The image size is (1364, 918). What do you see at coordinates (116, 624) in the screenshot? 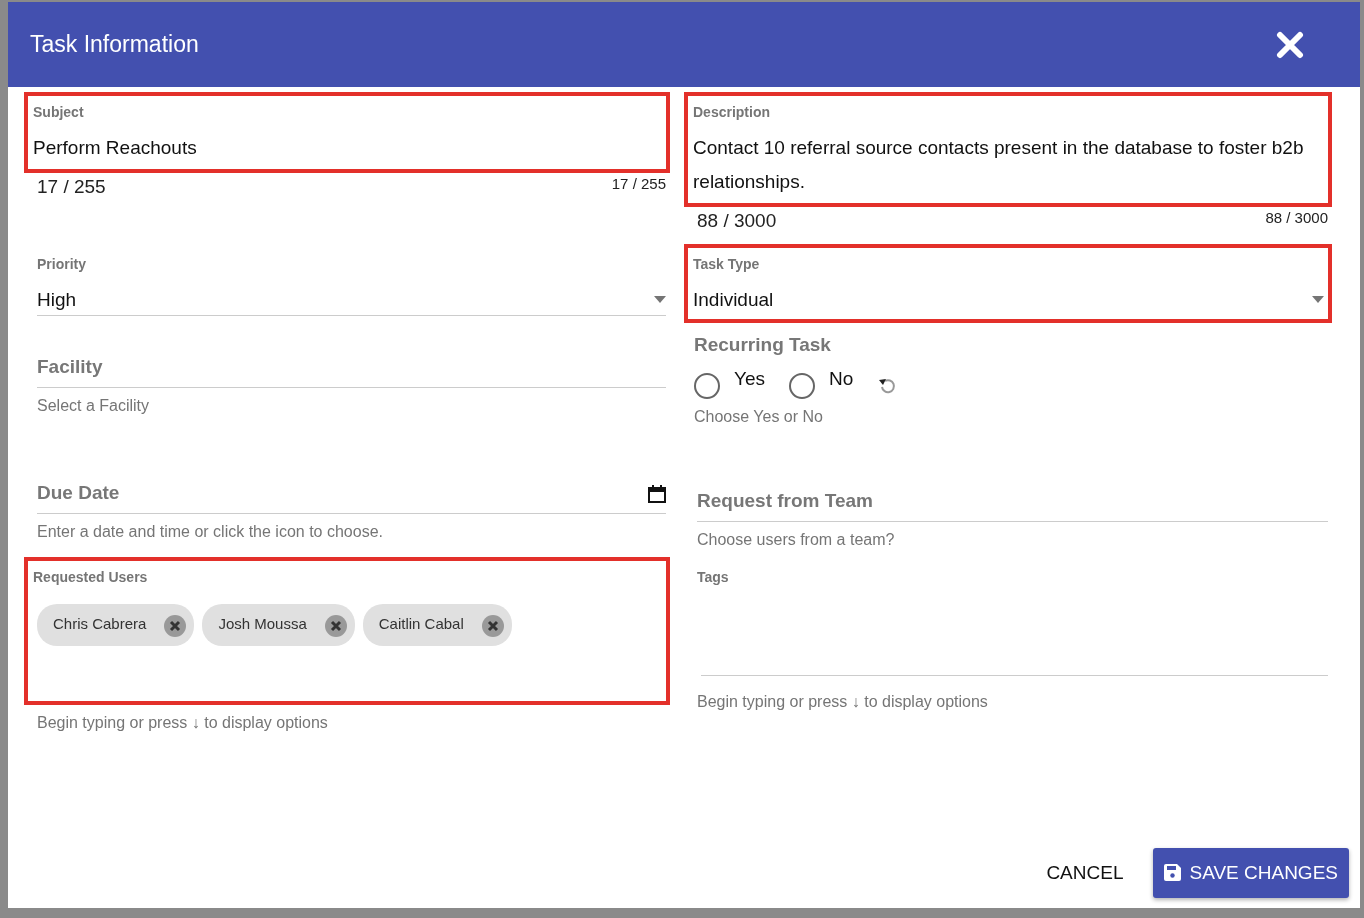
I see `user-chip: Chris Cabrera` at bounding box center [116, 624].